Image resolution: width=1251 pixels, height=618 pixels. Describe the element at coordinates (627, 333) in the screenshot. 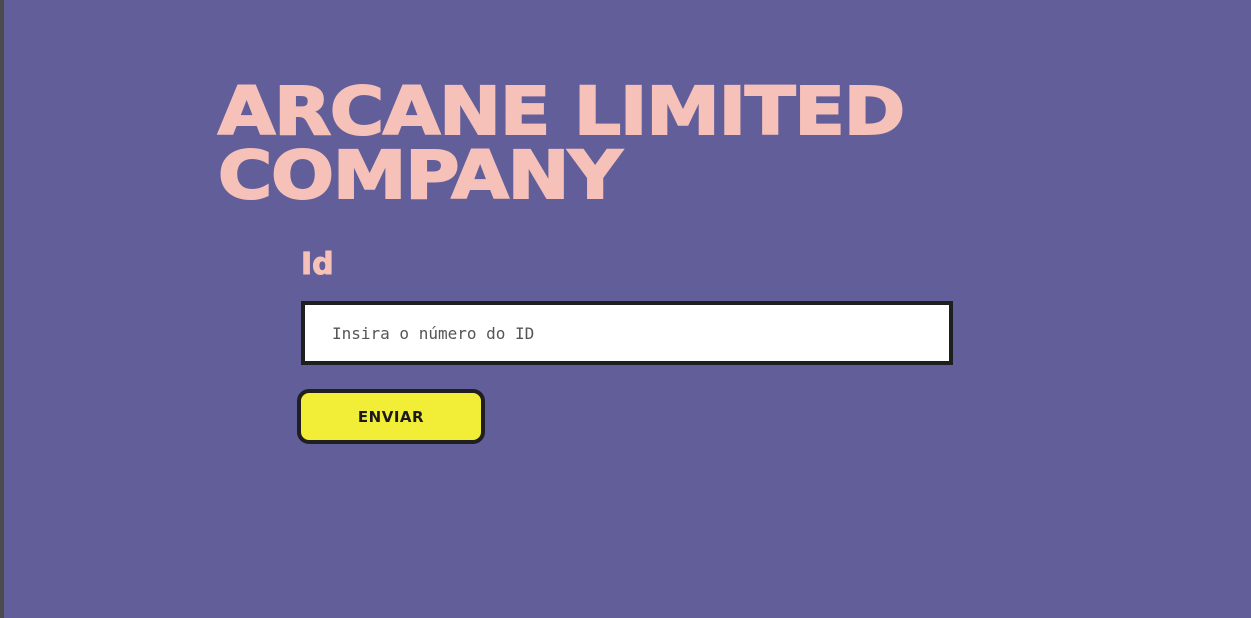

I see `id-input` at that location.